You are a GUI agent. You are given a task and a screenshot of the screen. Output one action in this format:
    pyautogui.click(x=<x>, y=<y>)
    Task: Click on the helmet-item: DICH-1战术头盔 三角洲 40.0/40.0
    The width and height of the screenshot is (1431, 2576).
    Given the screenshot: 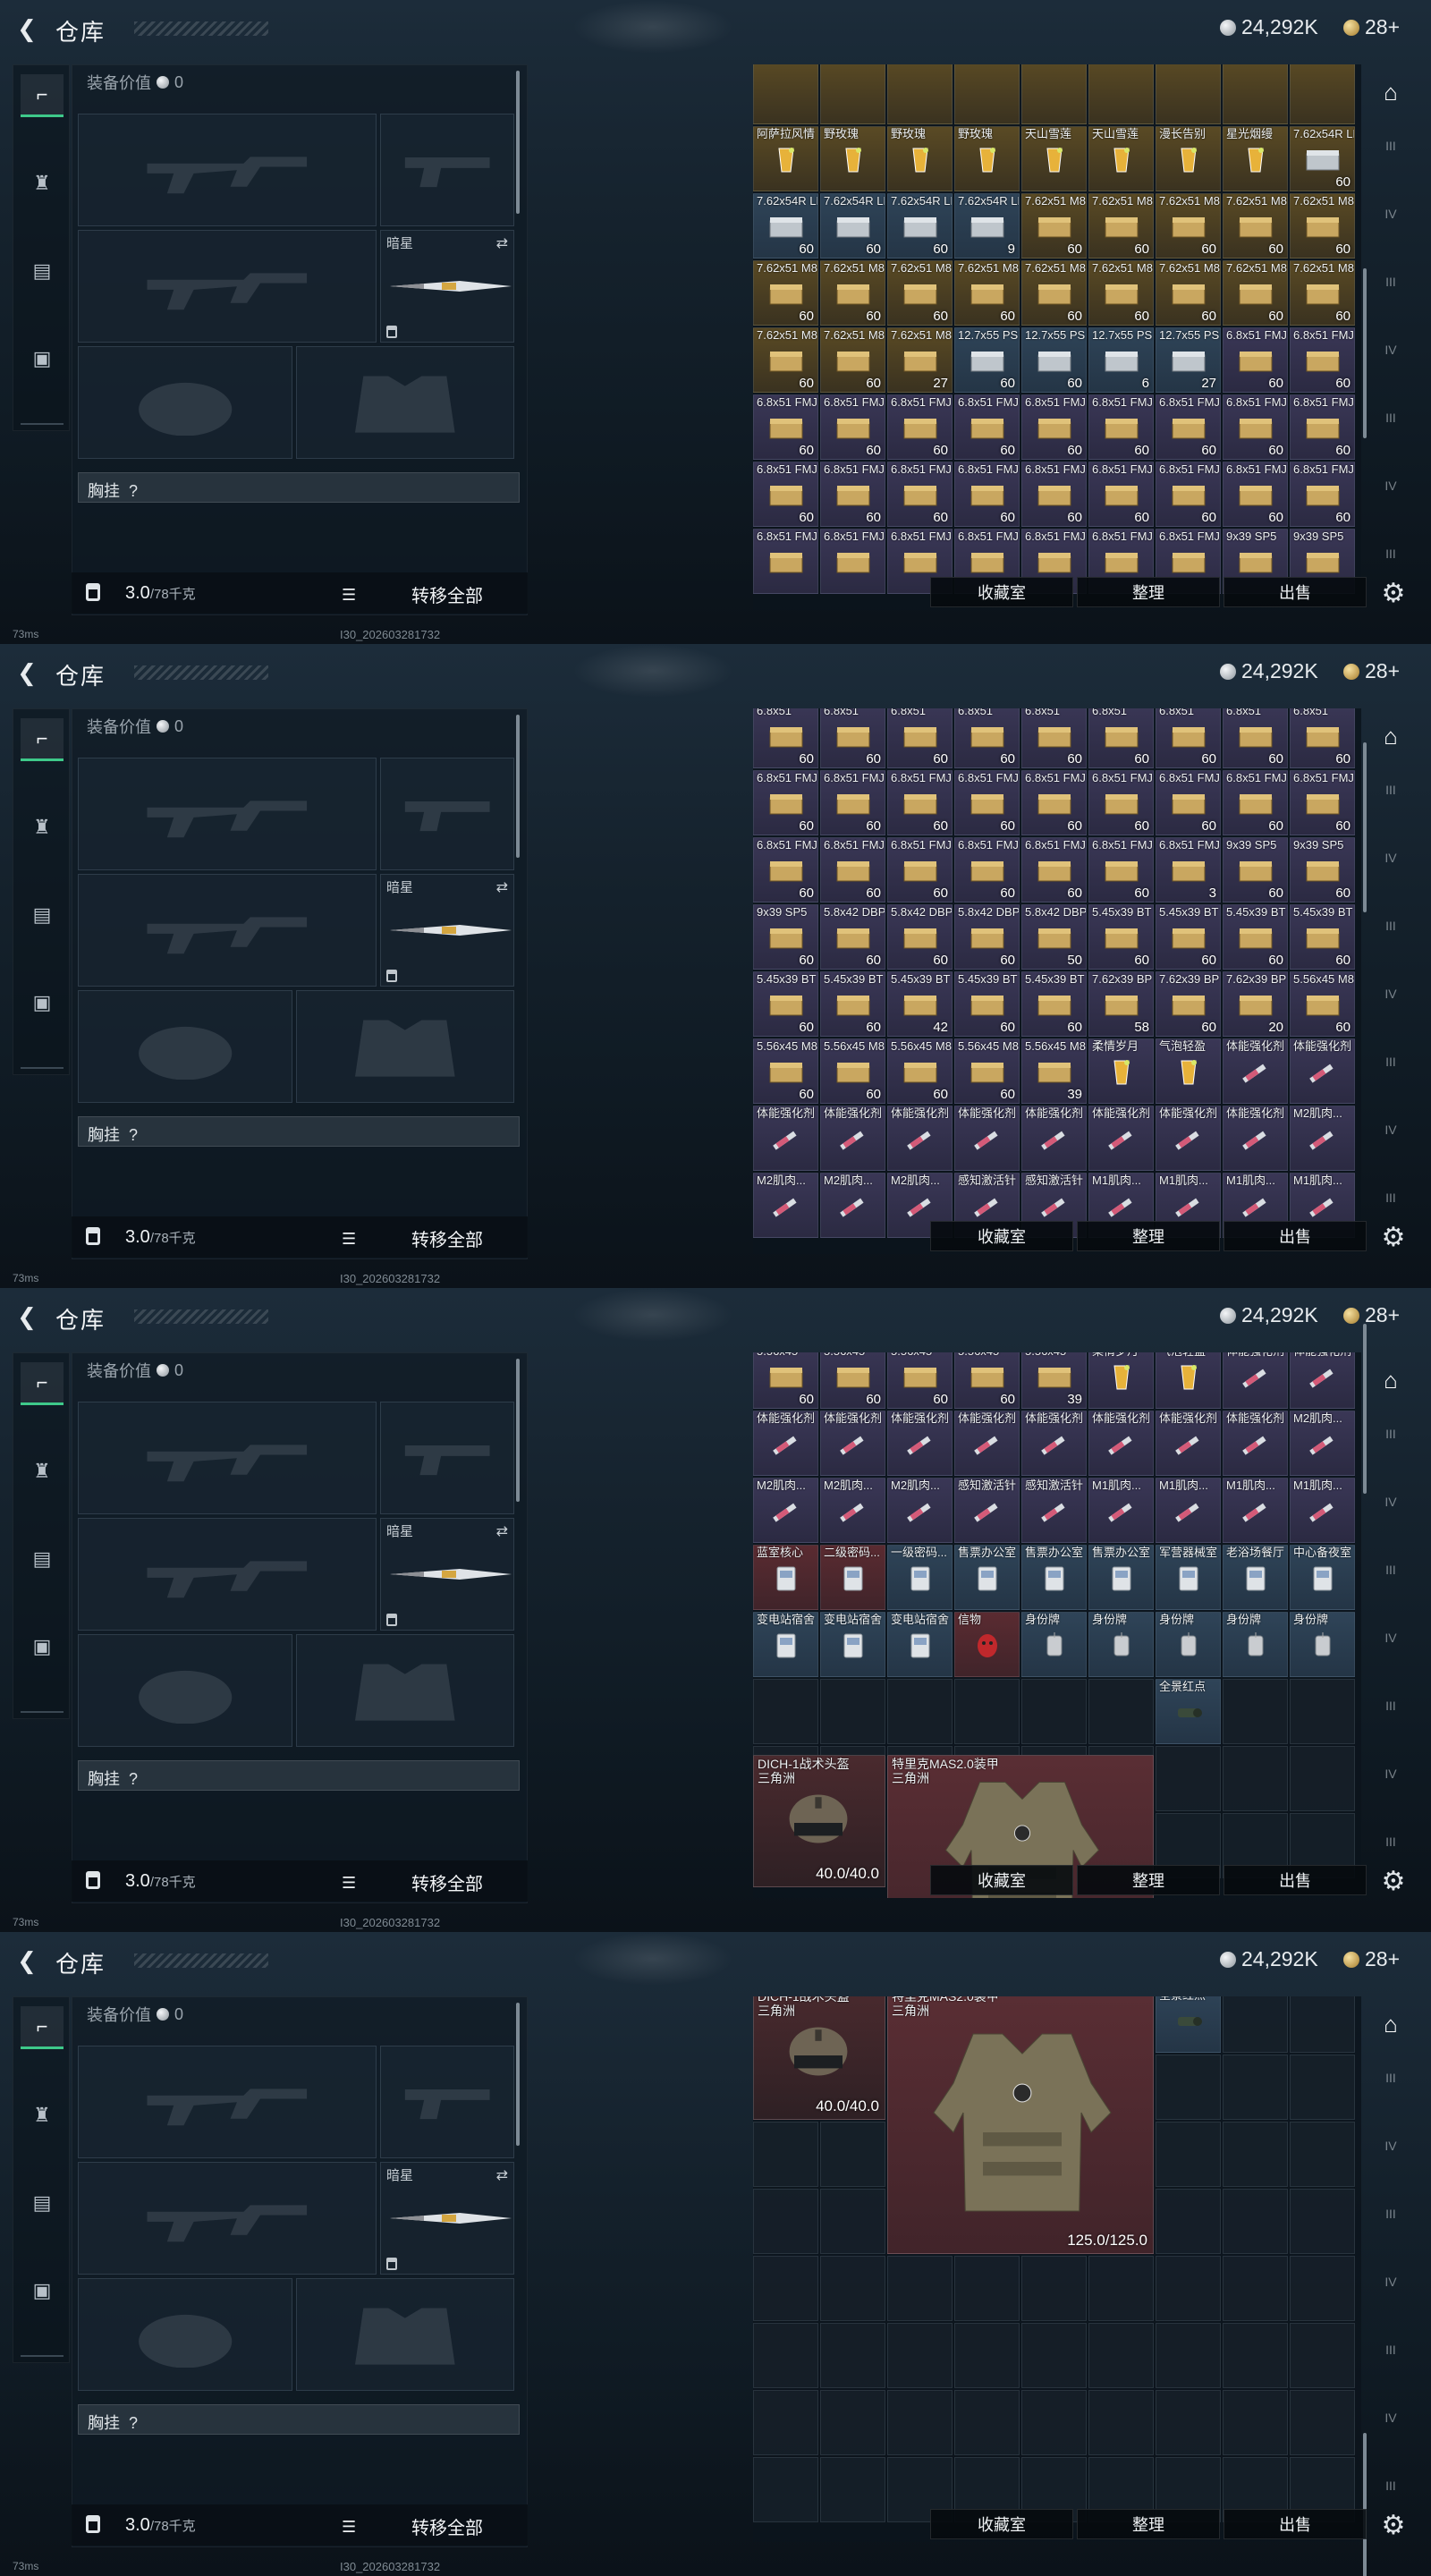 What is the action you would take?
    pyautogui.click(x=819, y=2058)
    